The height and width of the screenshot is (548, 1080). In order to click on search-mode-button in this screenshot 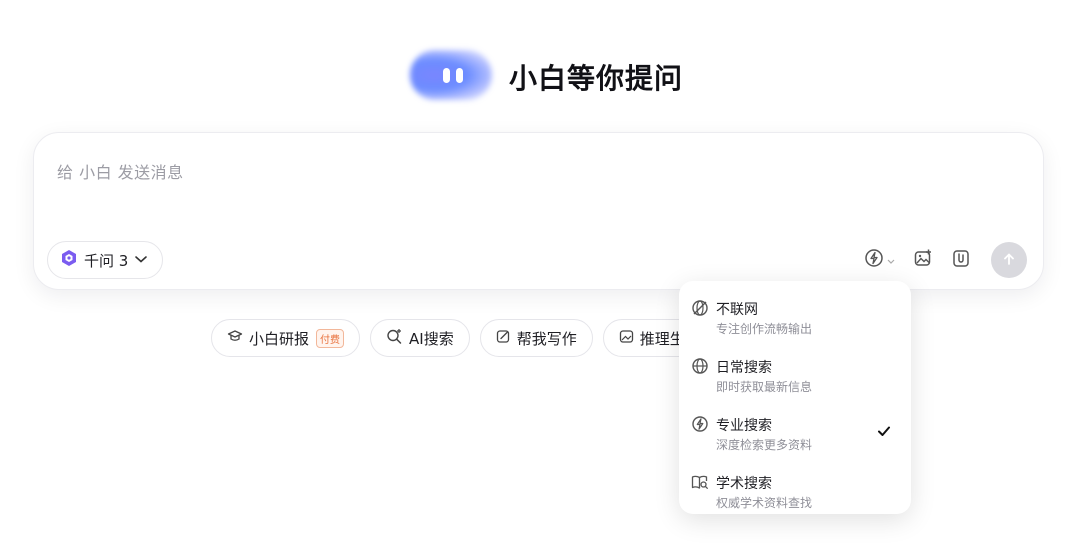, I will do `click(880, 260)`.